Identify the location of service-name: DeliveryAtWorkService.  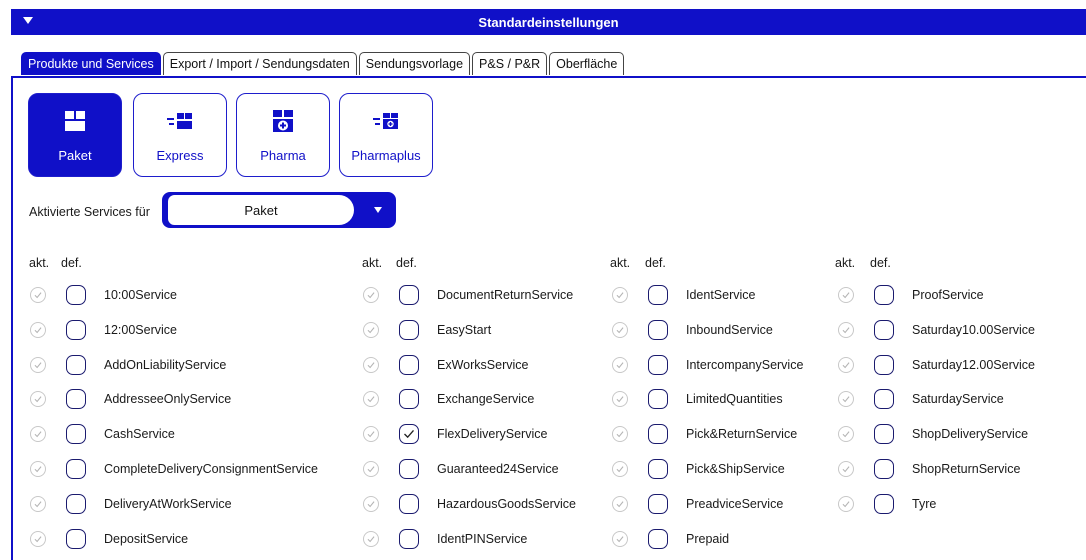
(168, 503).